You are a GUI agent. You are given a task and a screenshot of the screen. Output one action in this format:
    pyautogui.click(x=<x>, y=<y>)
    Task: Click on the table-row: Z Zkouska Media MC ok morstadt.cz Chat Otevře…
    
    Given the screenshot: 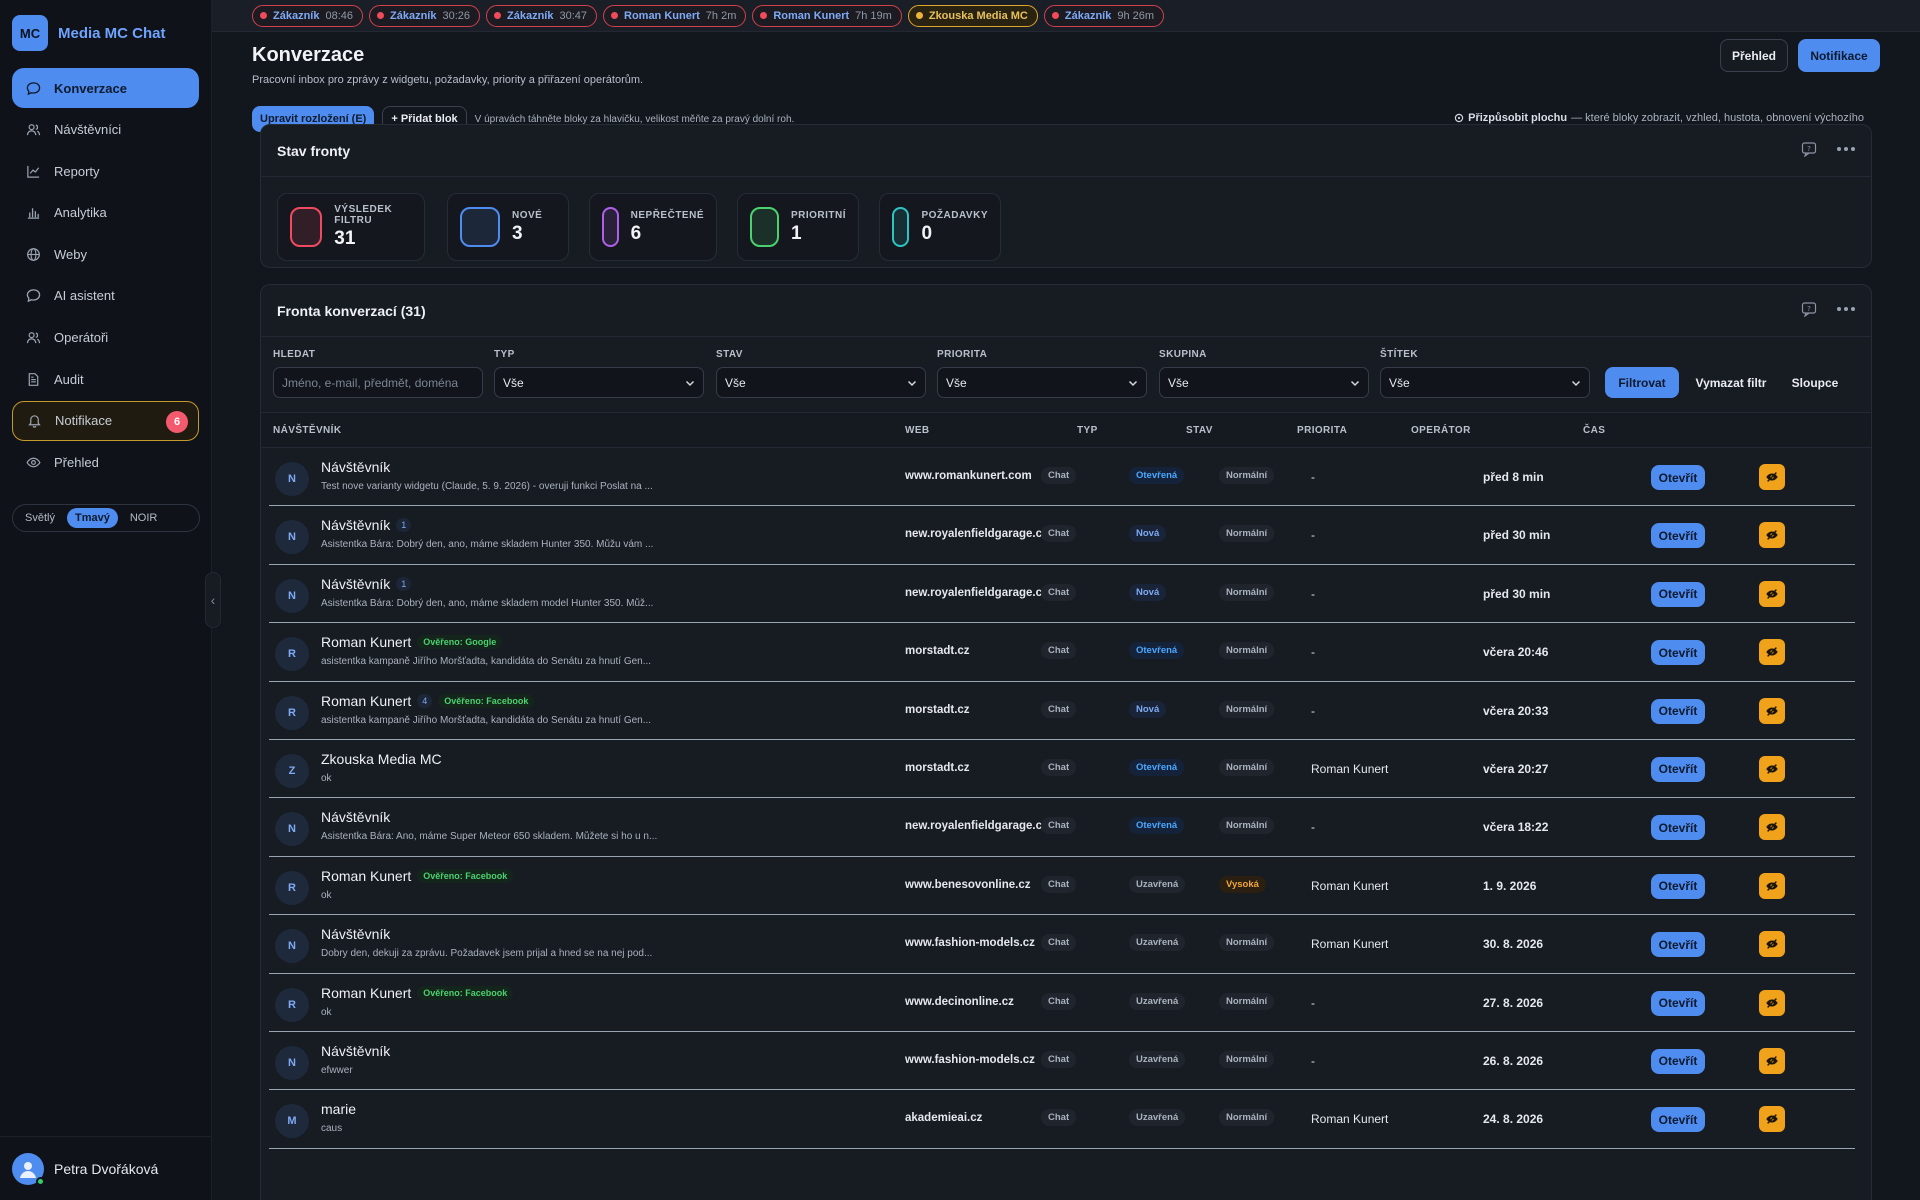 What is the action you would take?
    pyautogui.click(x=1062, y=769)
    